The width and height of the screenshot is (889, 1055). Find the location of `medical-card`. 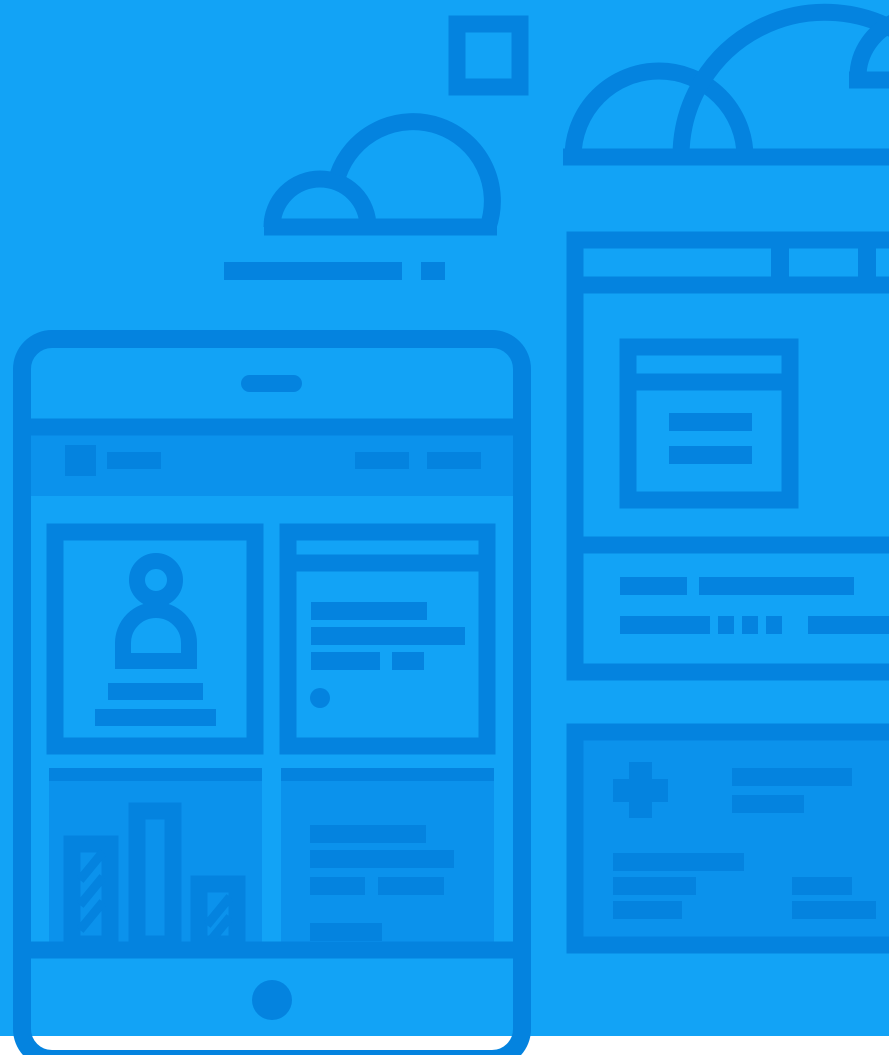

medical-card is located at coordinates (727, 838).